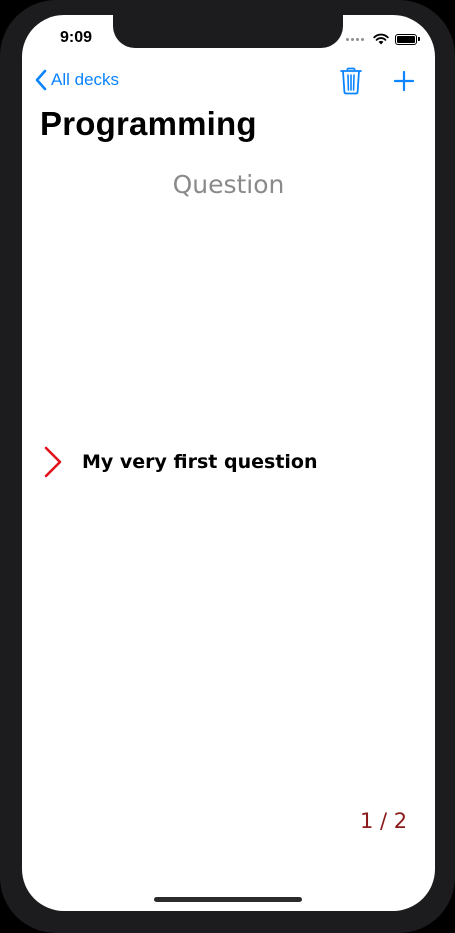  Describe the element at coordinates (228, 899) in the screenshot. I see `home-indicator` at that location.